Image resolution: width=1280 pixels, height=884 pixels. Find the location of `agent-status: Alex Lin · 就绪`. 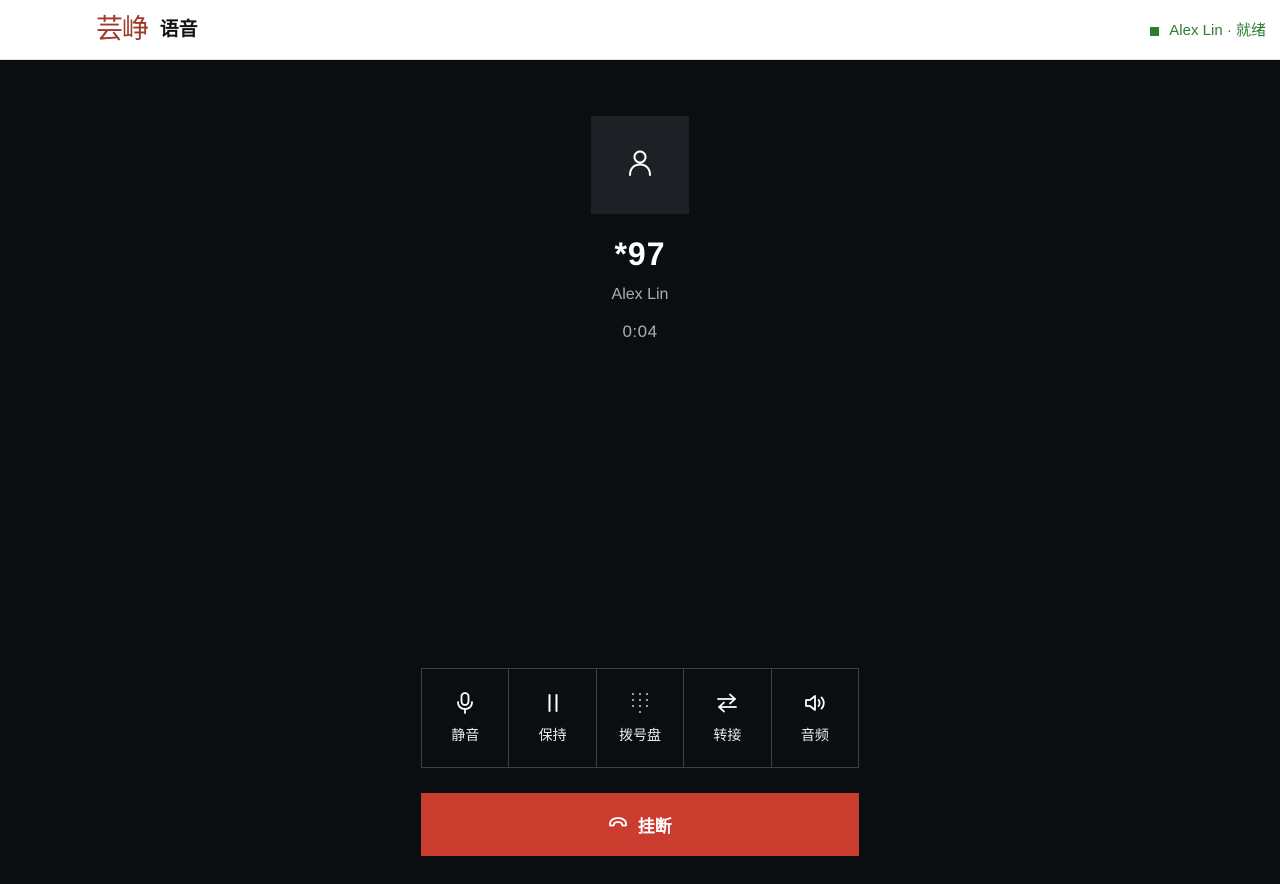

agent-status: Alex Lin · 就绪 is located at coordinates (1208, 31).